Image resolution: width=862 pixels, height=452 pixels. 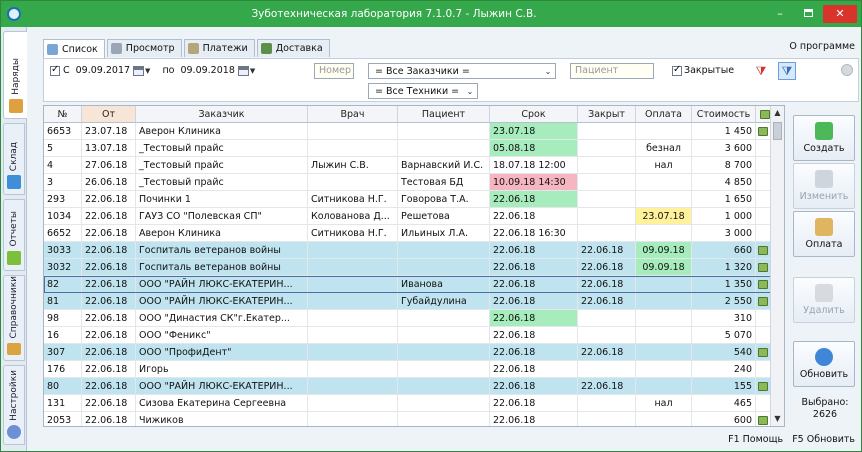 I want to click on header-col-doctor: Врач, so click(x=353, y=114).